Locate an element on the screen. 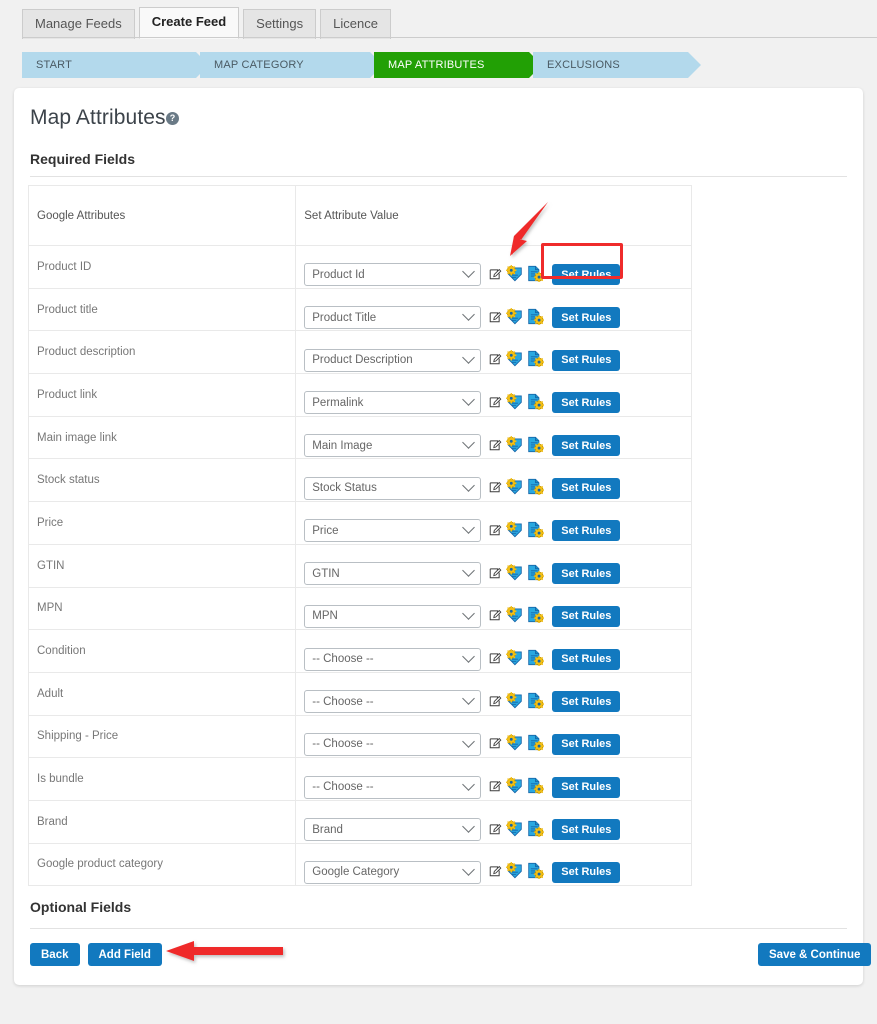 The height and width of the screenshot is (1024, 877). save-and-continue-button: Save & Continue is located at coordinates (815, 954).